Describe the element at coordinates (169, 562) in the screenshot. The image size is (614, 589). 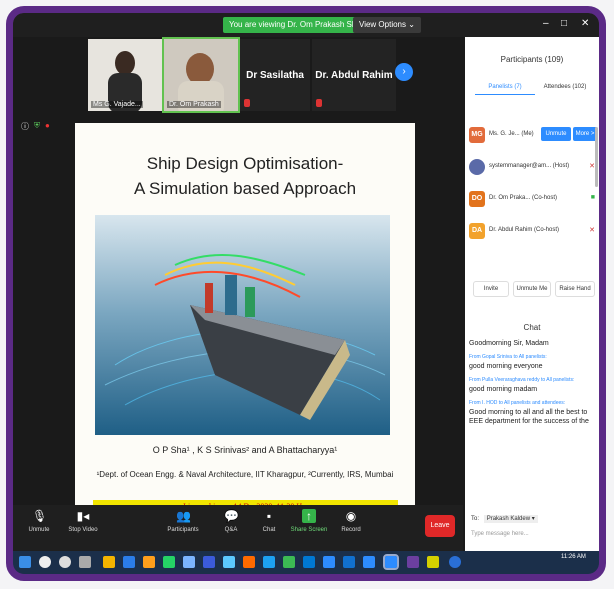
I see `whatsapp-icon` at that location.